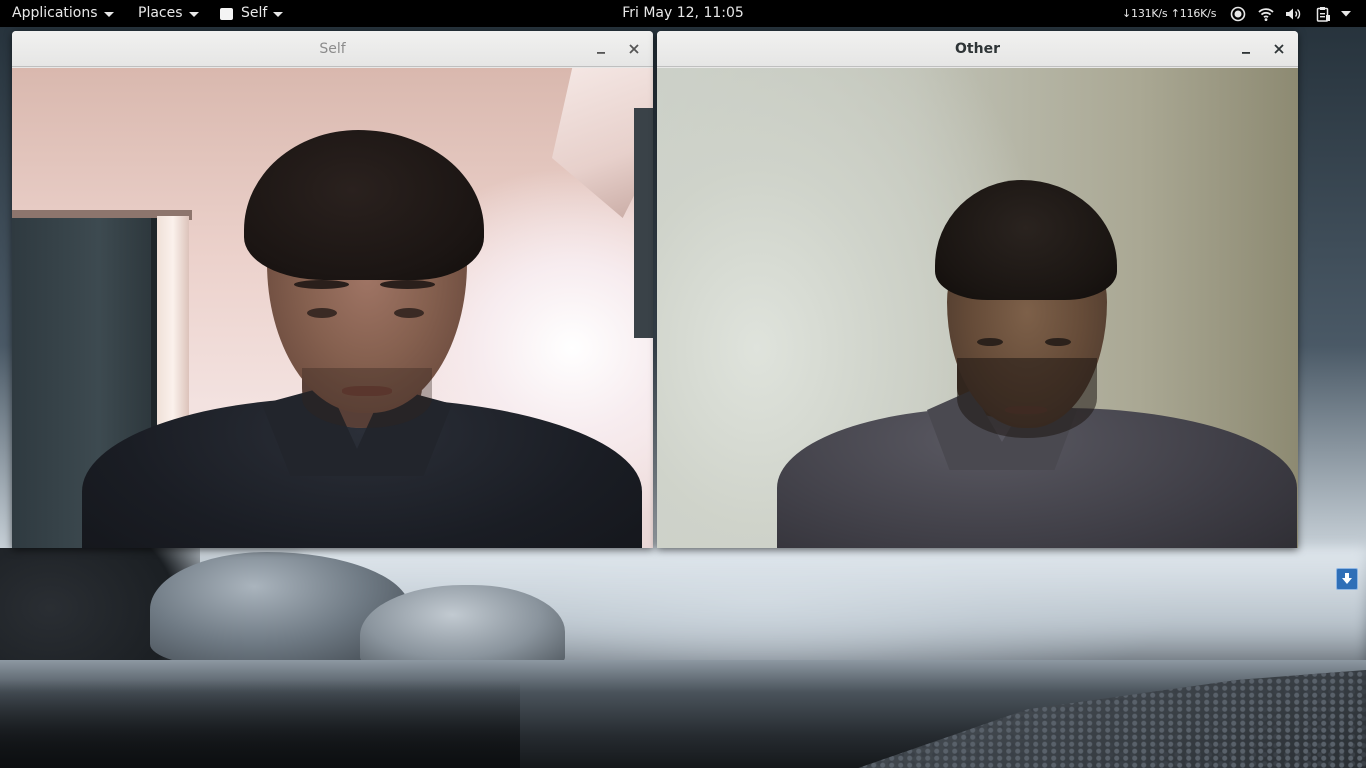  Describe the element at coordinates (260, 724) in the screenshot. I see `wallpaper-shadow` at that location.